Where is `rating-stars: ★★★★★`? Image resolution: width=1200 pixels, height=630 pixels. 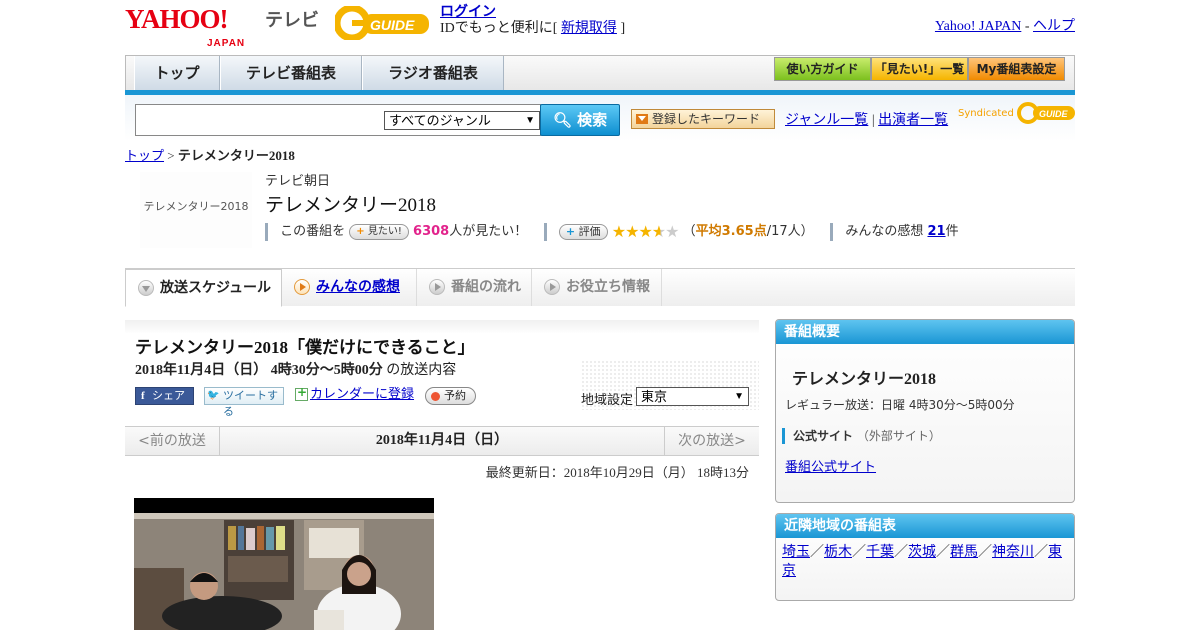 rating-stars: ★★★★★ is located at coordinates (645, 231).